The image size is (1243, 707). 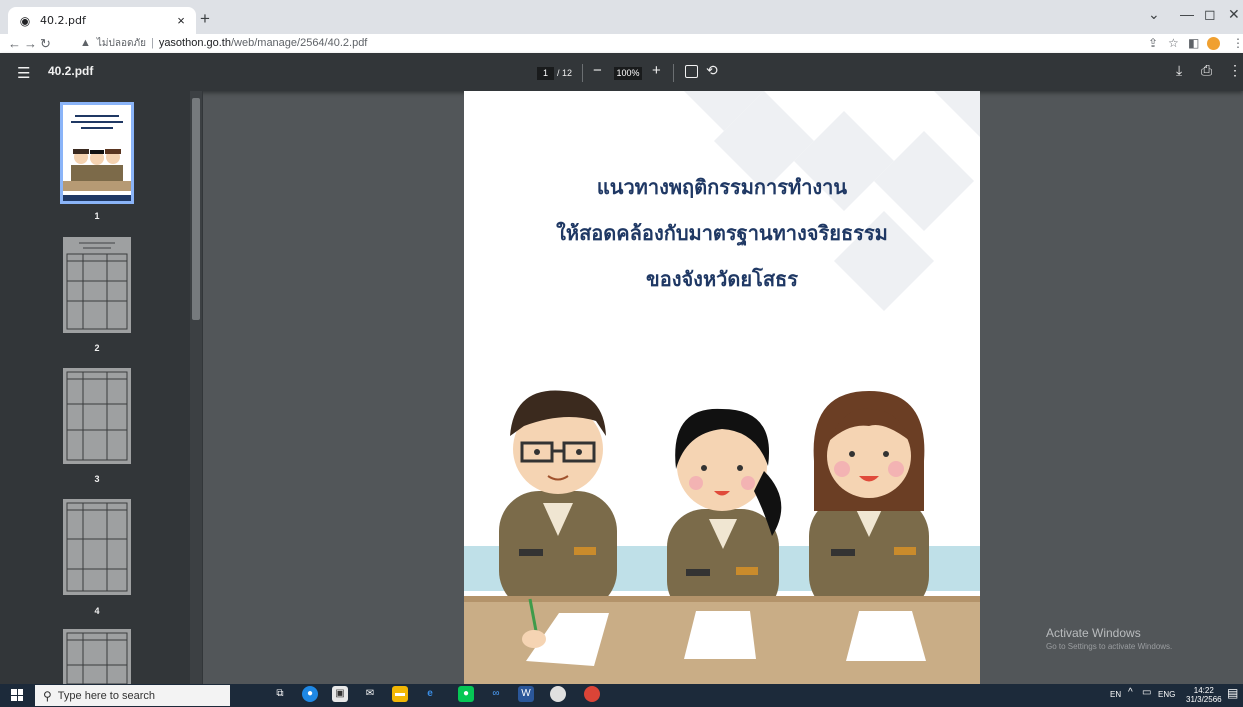 What do you see at coordinates (97, 216) in the screenshot?
I see `thumbnail-label: 1` at bounding box center [97, 216].